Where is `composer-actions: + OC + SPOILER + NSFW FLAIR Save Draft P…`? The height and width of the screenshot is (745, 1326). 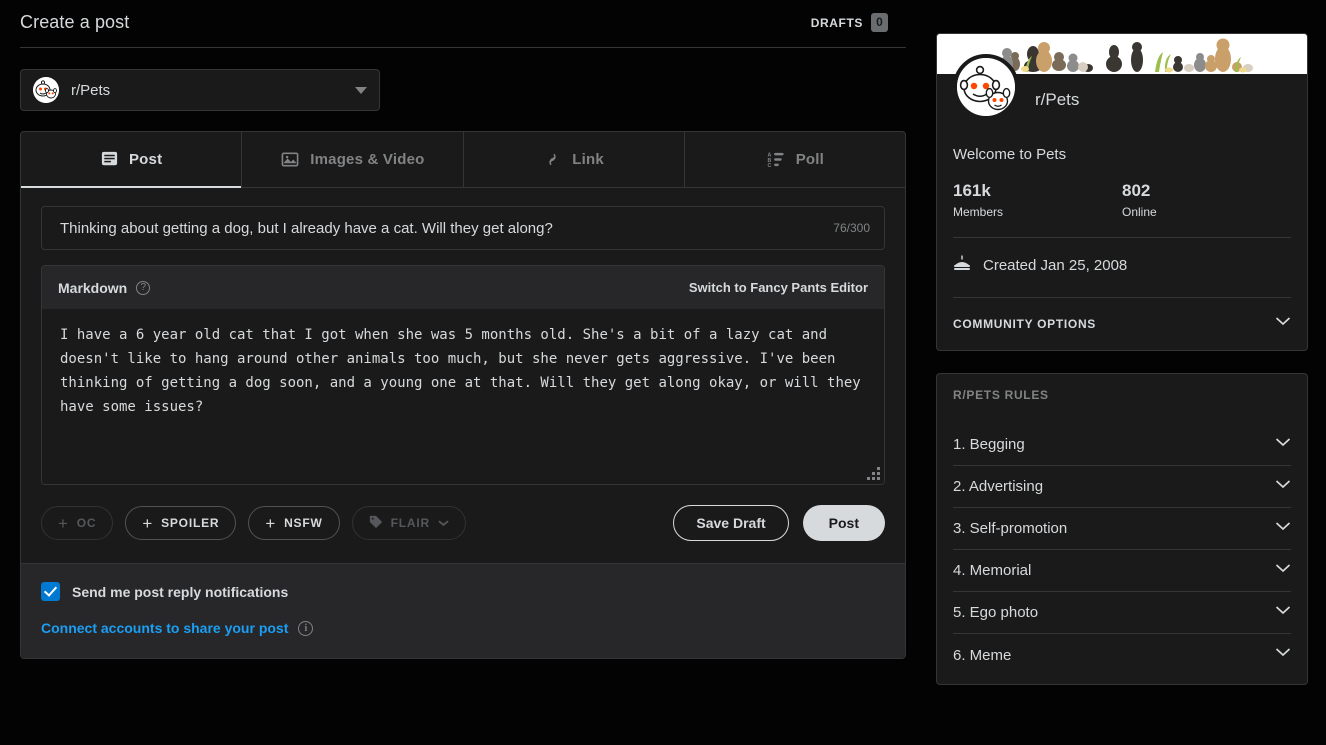 composer-actions: + OC + SPOILER + NSFW FLAIR Save Draft P… is located at coordinates (463, 524).